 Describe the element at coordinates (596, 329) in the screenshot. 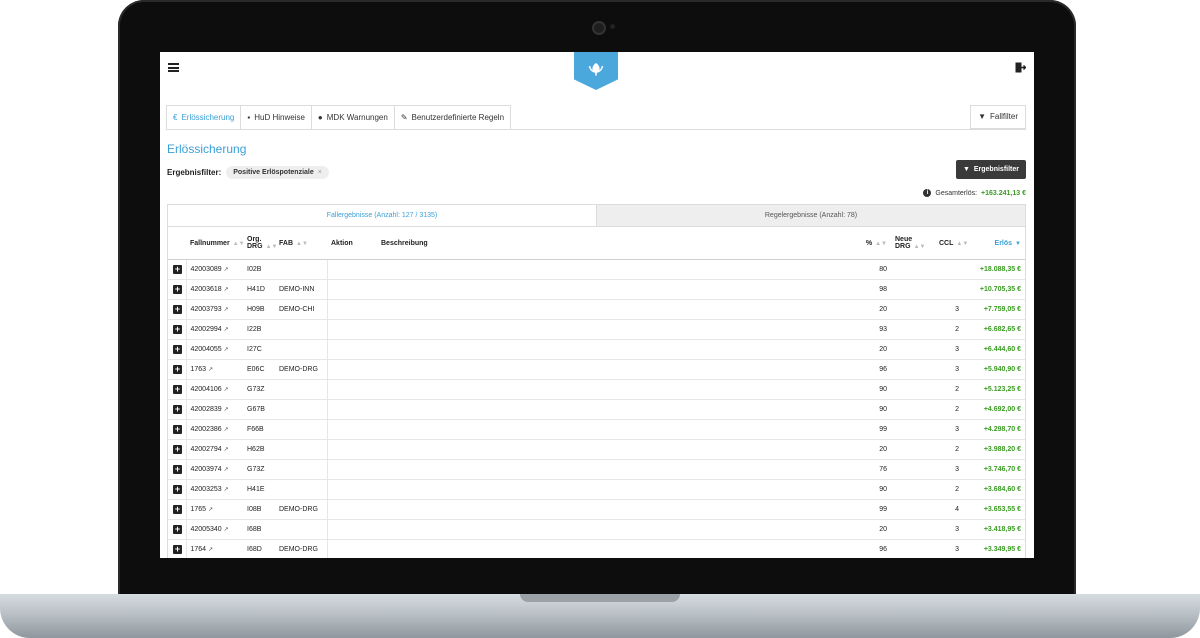

I see `table-row: +42002994 ↗ I22B 93 2 +6.682,65 €` at that location.